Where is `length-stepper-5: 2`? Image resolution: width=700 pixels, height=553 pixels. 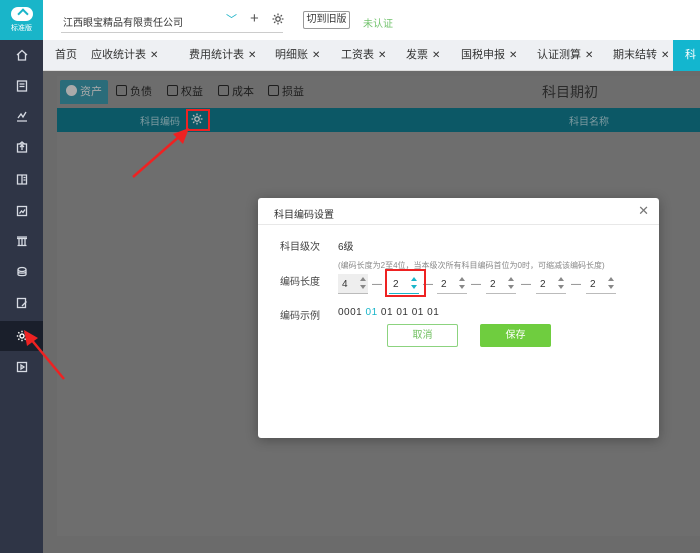
length-stepper-5: 2 is located at coordinates (551, 284).